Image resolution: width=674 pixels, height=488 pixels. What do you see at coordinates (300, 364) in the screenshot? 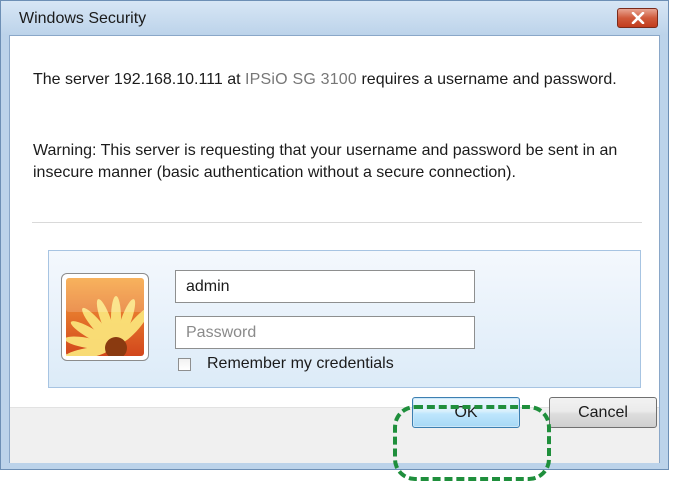
I see `remember-label: Remember my credentials` at bounding box center [300, 364].